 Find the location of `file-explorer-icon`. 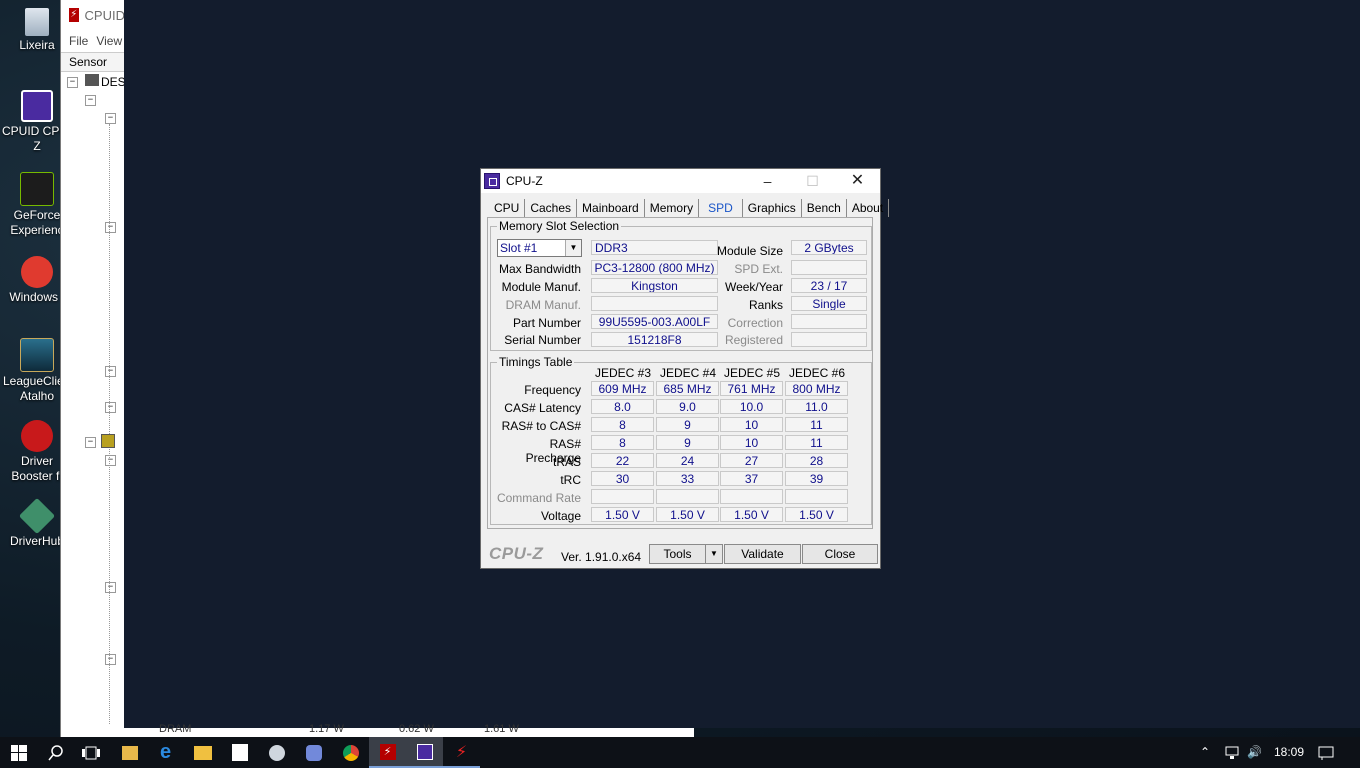

file-explorer-icon is located at coordinates (129, 752).